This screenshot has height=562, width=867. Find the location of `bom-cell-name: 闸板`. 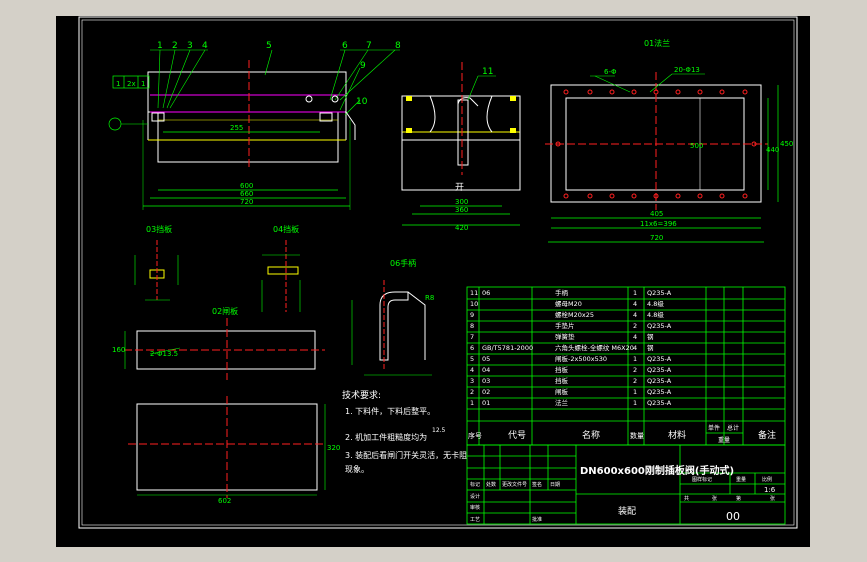

bom-cell-name: 闸板 is located at coordinates (562, 391).